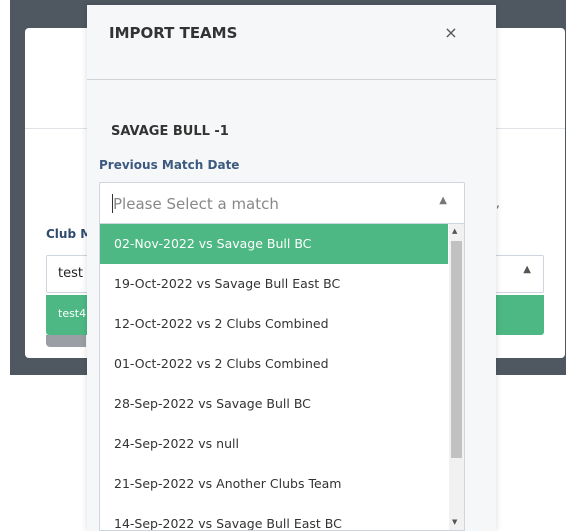 The width and height of the screenshot is (566, 531). I want to click on scroll-up-icon: ▲, so click(454, 231).